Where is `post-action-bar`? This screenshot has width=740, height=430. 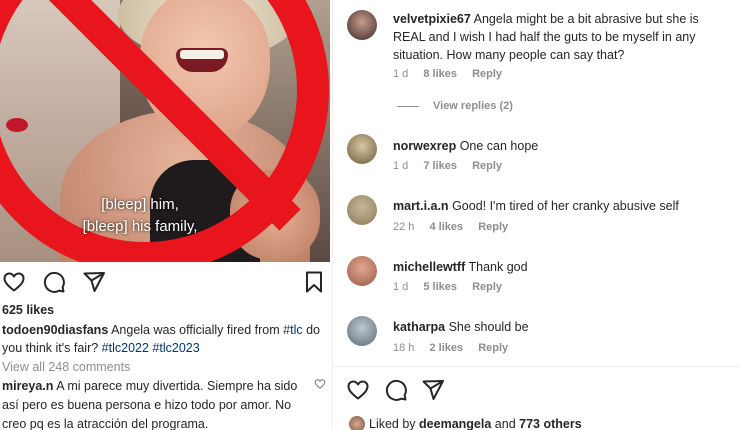
post-action-bar is located at coordinates (165, 281).